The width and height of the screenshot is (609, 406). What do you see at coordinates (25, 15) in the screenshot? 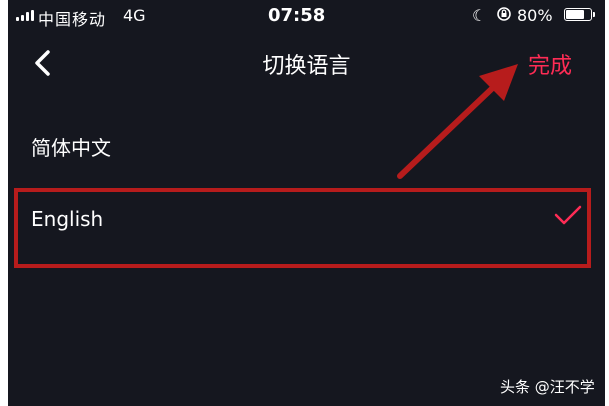
I see `signal-icon` at bounding box center [25, 15].